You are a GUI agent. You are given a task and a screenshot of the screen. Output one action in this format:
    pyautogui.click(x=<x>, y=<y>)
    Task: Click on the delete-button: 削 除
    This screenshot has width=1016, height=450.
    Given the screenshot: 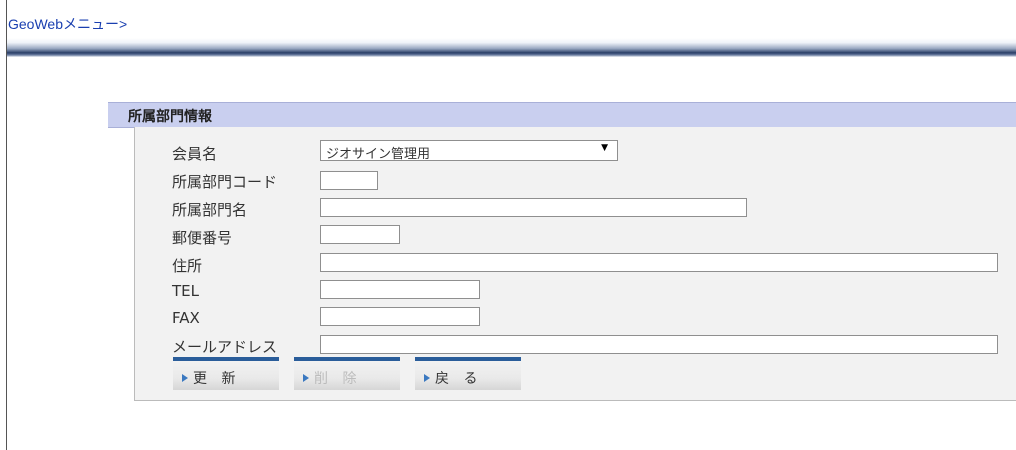 What is the action you would take?
    pyautogui.click(x=347, y=373)
    